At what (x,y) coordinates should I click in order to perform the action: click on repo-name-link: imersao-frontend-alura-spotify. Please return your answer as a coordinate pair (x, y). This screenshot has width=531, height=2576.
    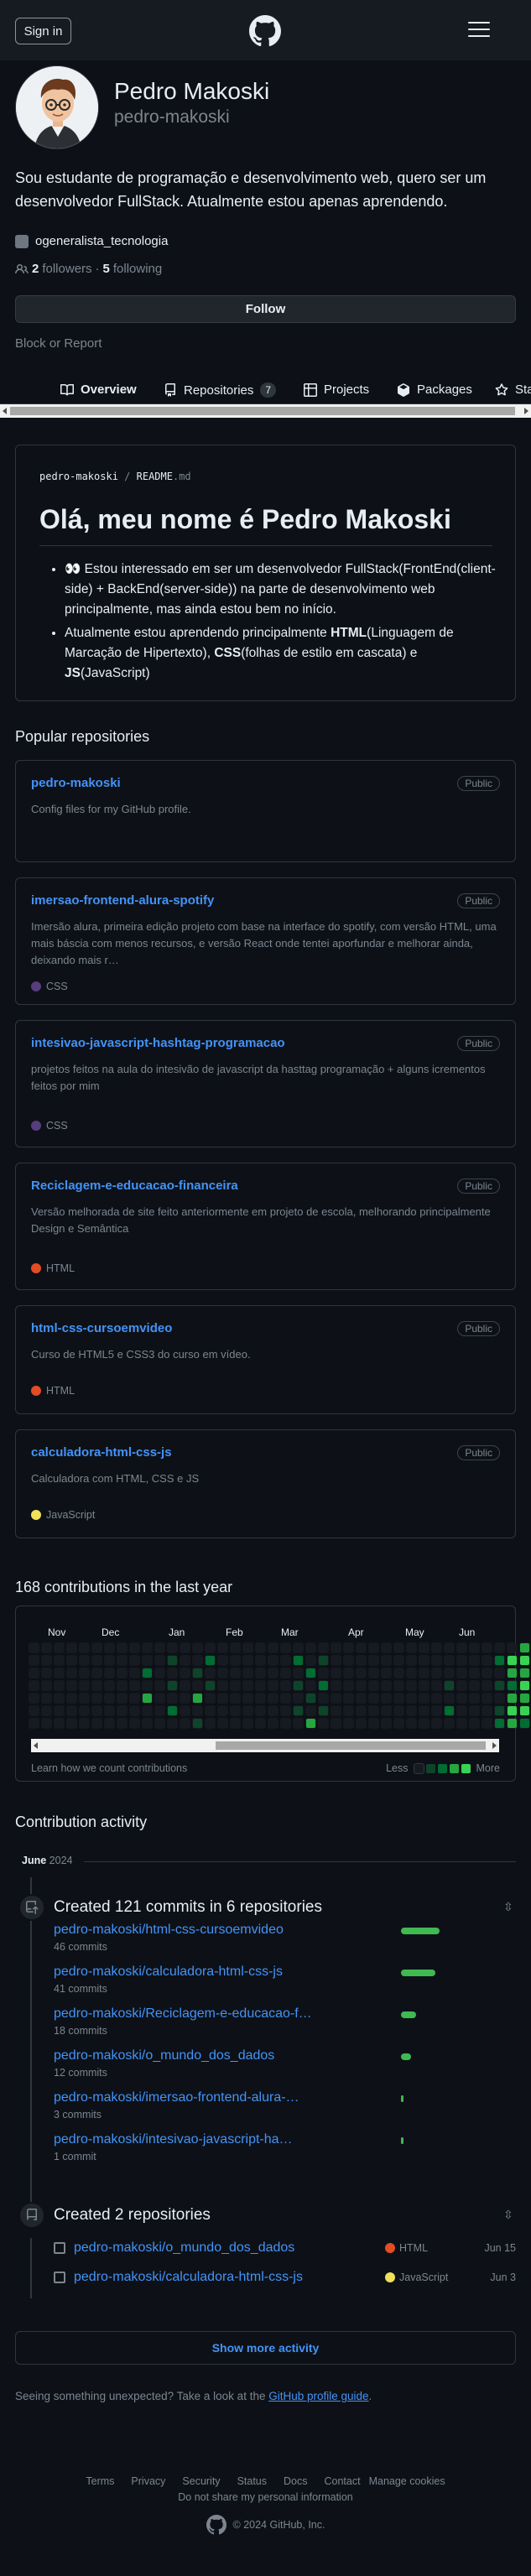
    Looking at the image, I should click on (123, 900).